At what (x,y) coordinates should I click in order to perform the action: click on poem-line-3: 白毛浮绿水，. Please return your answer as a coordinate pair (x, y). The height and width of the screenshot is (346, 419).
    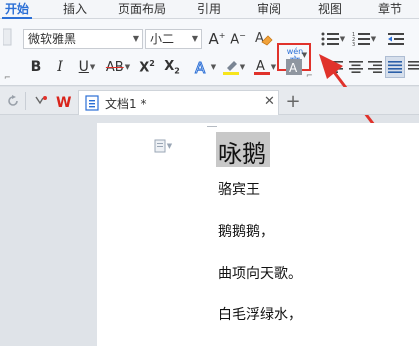
    Looking at the image, I should click on (260, 314).